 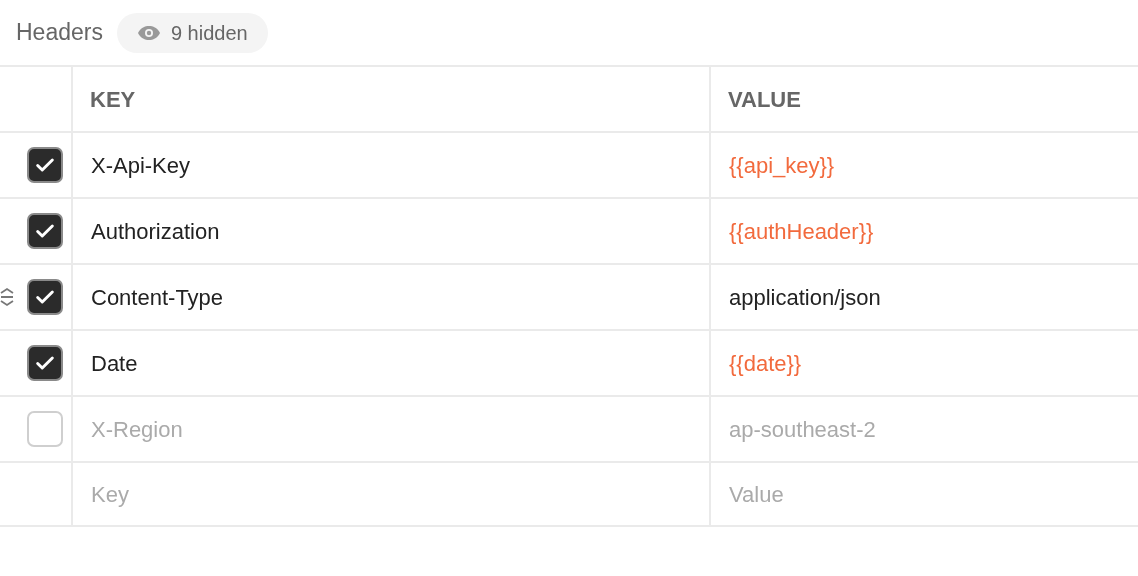 What do you see at coordinates (801, 231) in the screenshot?
I see `header-value: {{authHeader}}` at bounding box center [801, 231].